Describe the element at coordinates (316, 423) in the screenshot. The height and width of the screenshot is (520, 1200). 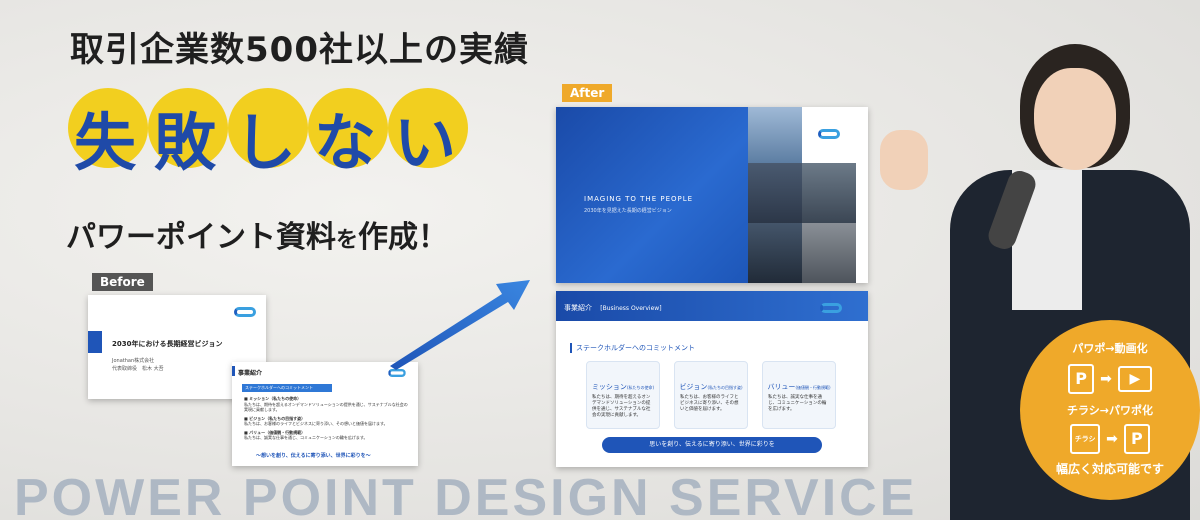
I see `slide-item-body: 私たちは、お客様のライフとビジネスに寄り添い、その想いと価値を届けます。` at that location.